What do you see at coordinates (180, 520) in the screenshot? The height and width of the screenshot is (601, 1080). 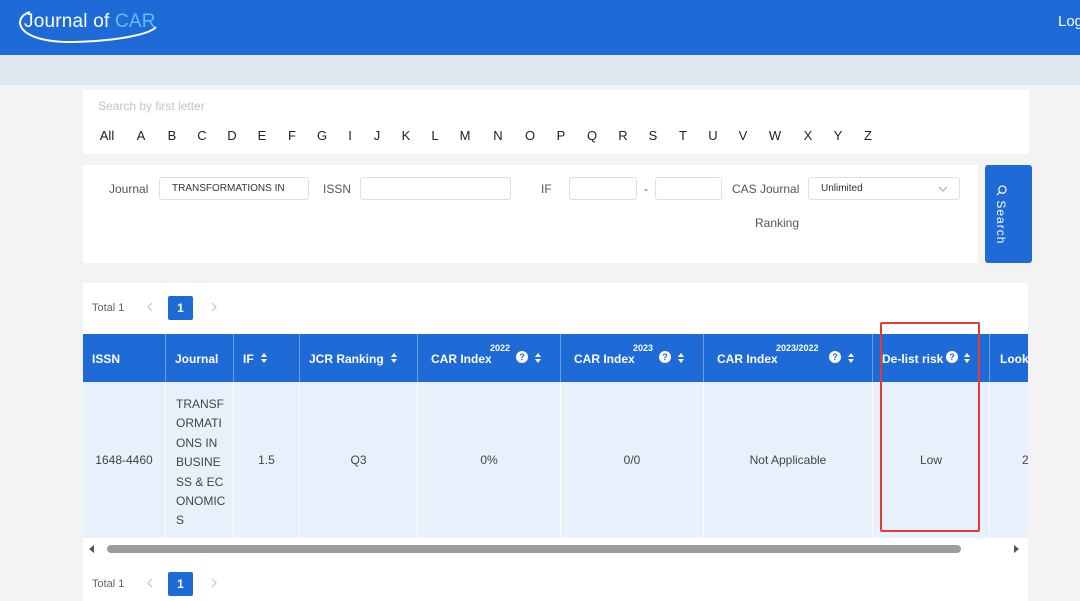 I see `journal-name-line: S` at bounding box center [180, 520].